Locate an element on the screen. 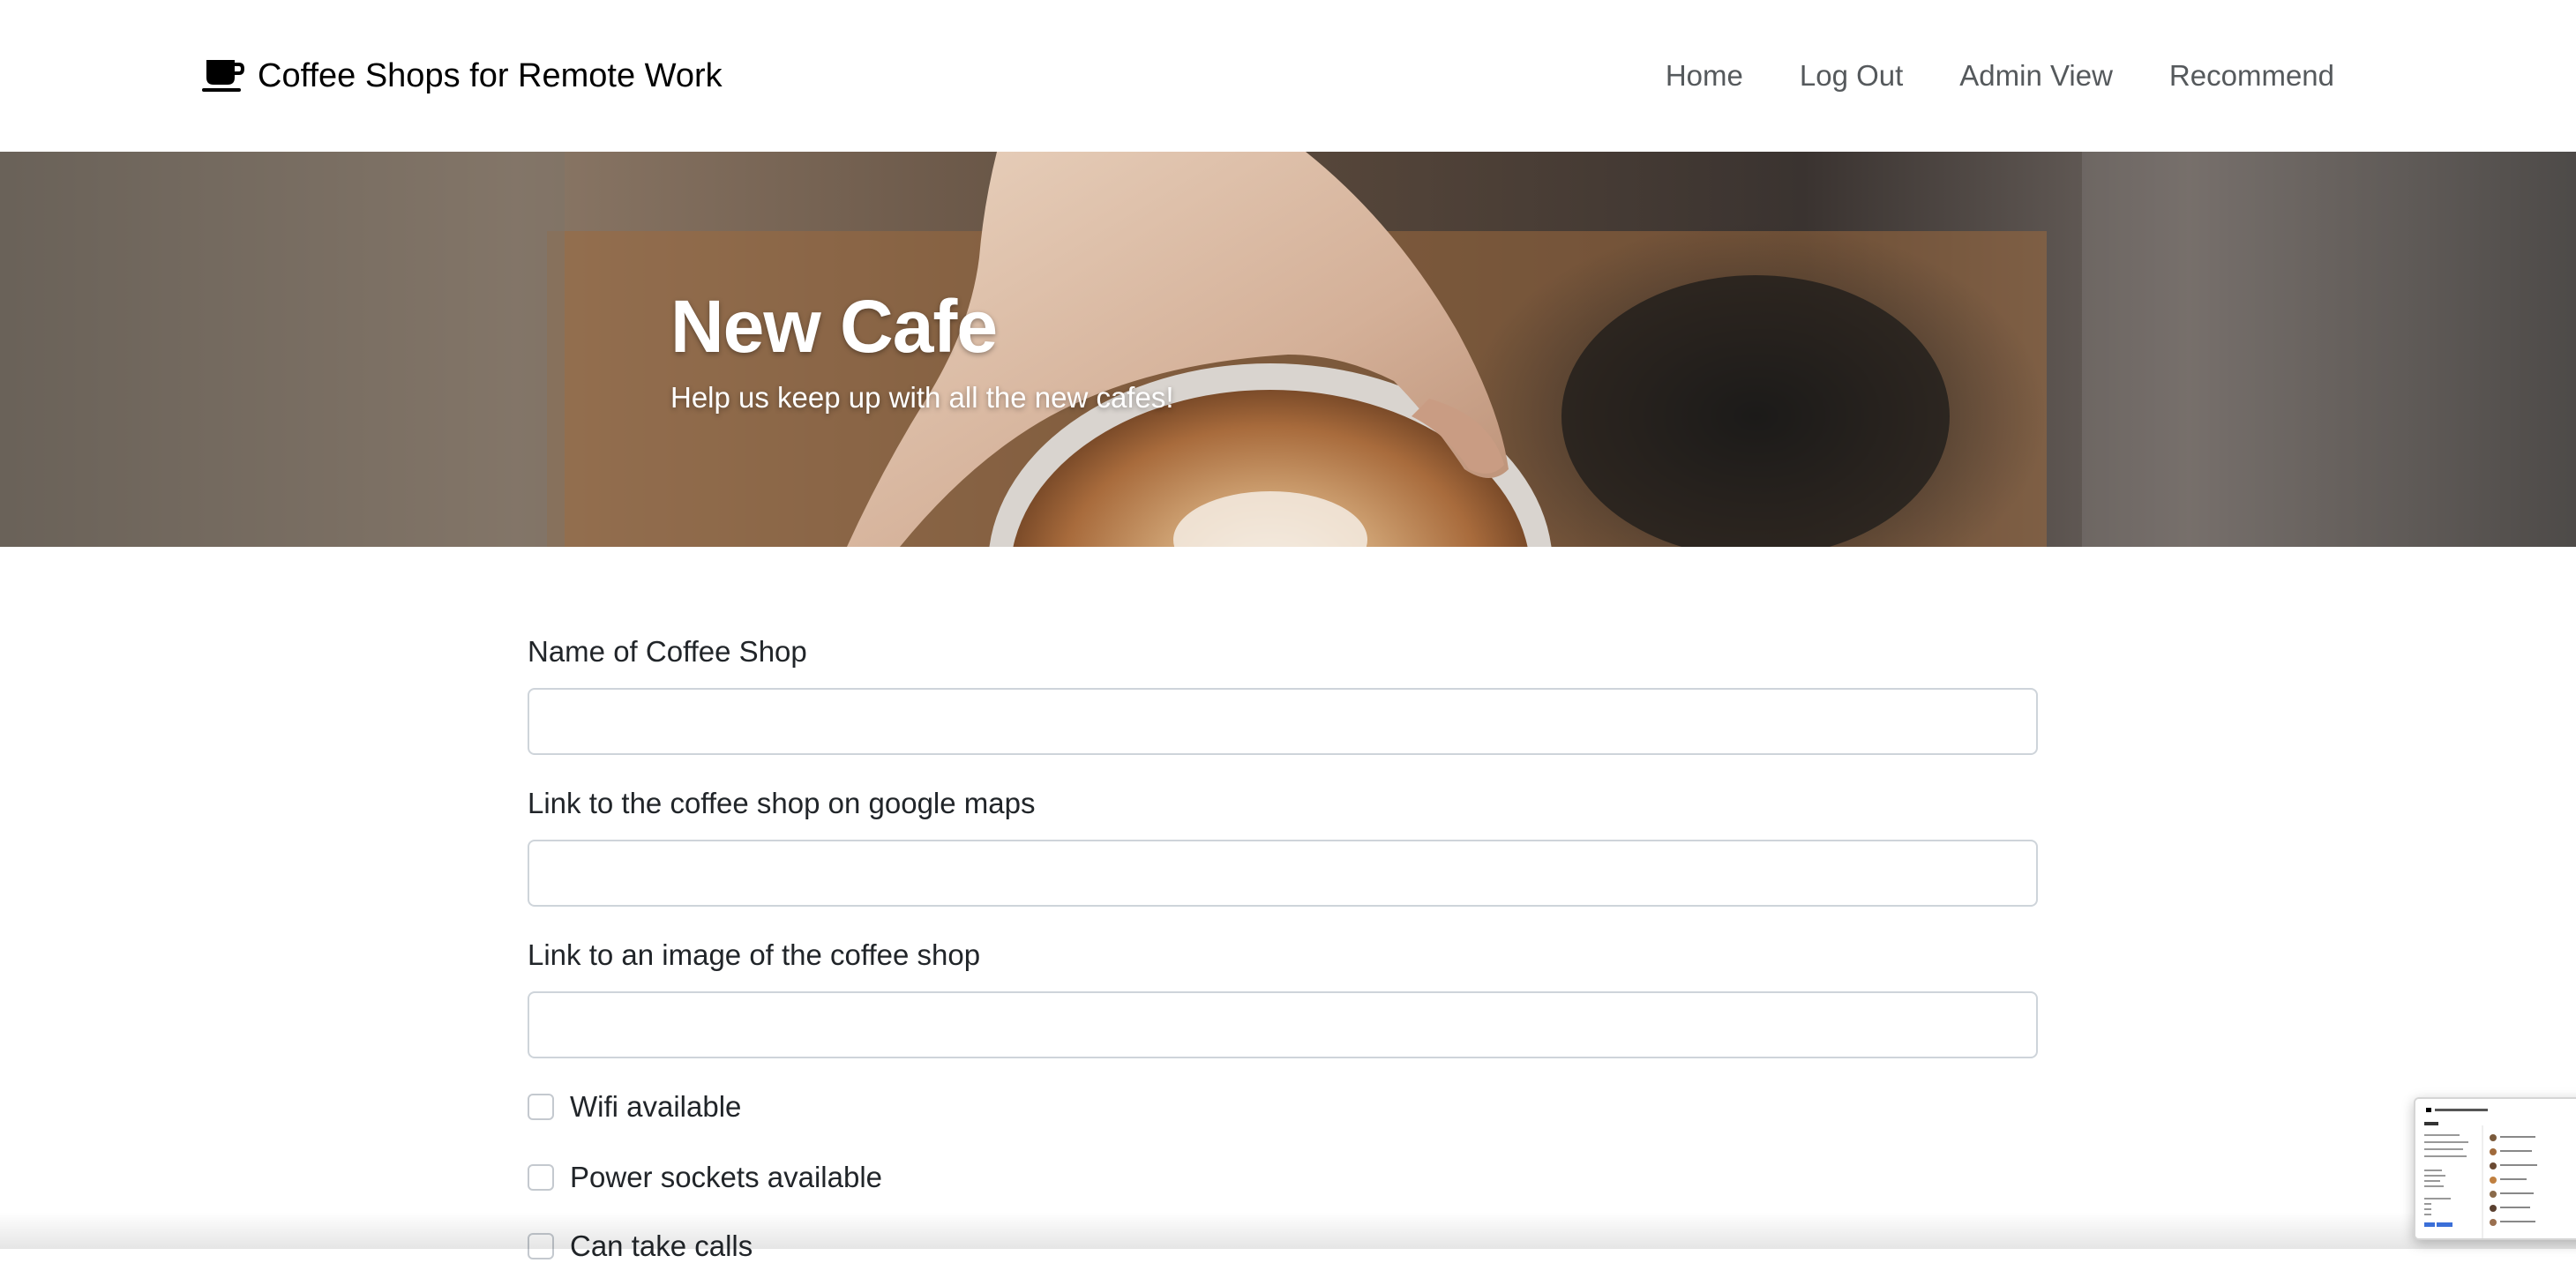  wifi-checkbox is located at coordinates (541, 1107).